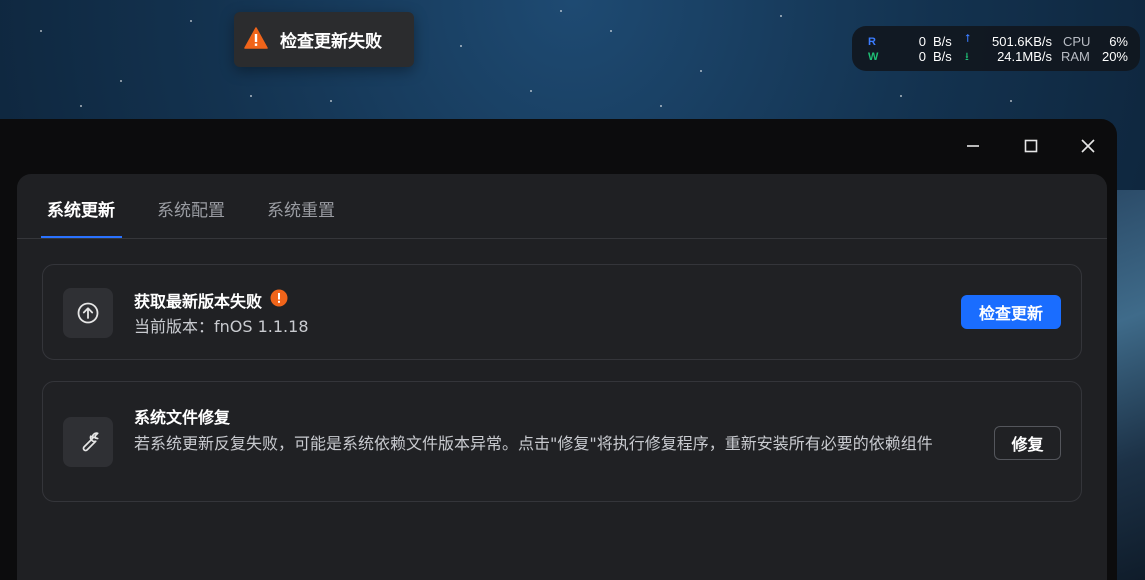  Describe the element at coordinates (331, 42) in the screenshot. I see `toast-message: 检查更新失败` at that location.